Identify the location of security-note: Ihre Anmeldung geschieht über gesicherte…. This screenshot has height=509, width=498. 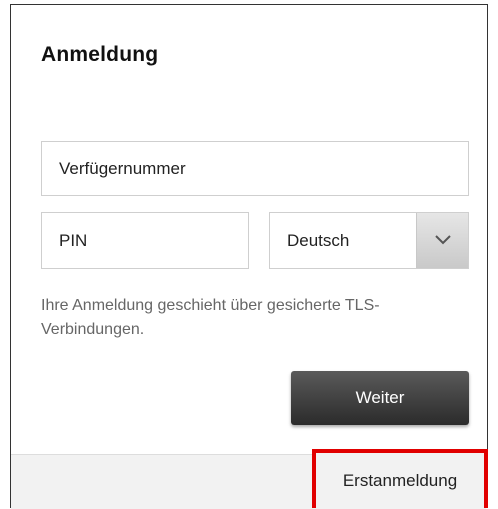
(210, 317).